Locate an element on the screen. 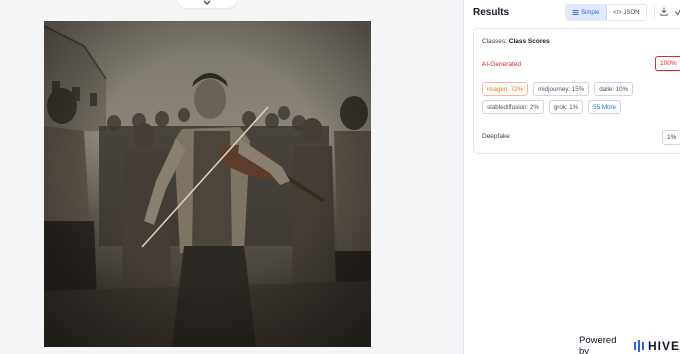 This screenshot has height=354, width=680. json-view-button: </> JSON is located at coordinates (627, 12).